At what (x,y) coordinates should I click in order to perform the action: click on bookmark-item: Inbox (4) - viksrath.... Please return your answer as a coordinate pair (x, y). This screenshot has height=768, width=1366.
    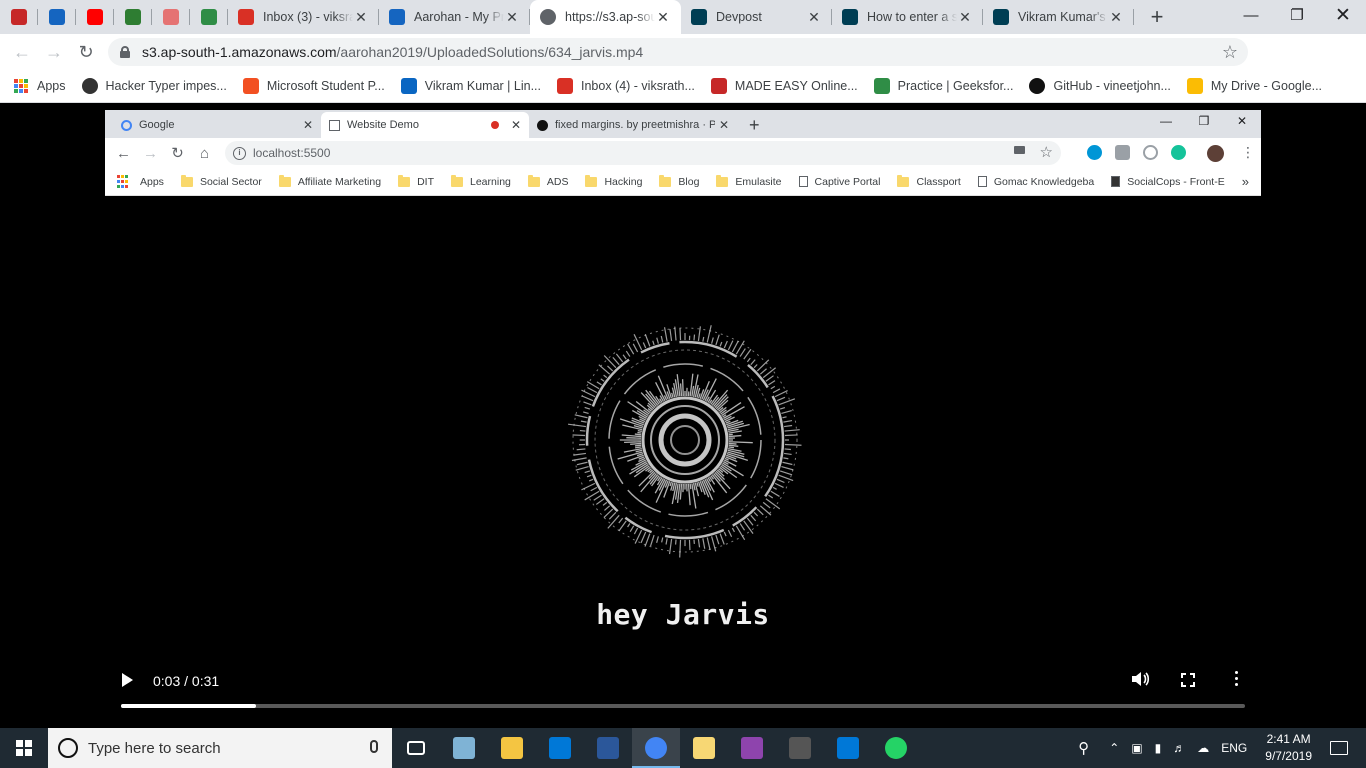
    Looking at the image, I should click on (625, 86).